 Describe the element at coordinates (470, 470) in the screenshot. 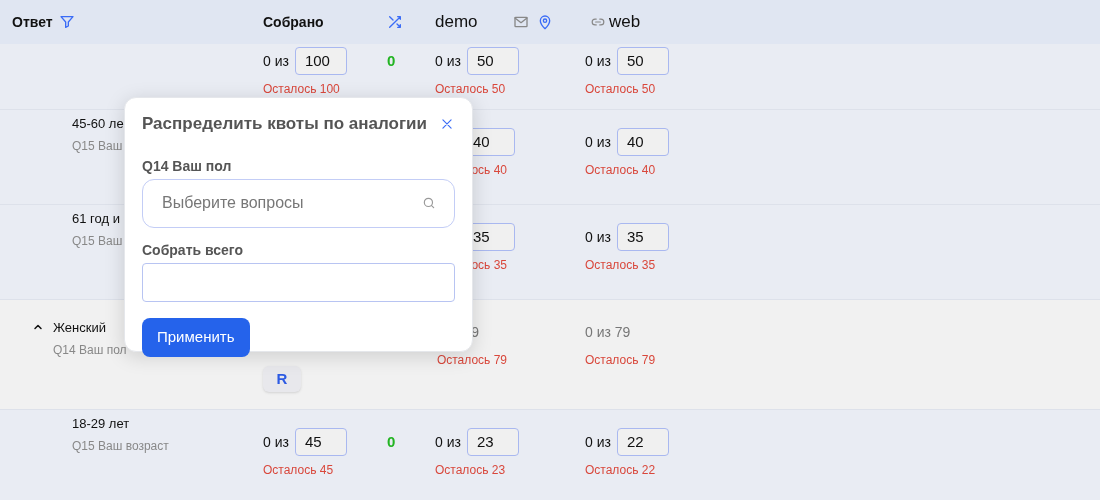

I see `remaining-text: Осталось 23` at that location.